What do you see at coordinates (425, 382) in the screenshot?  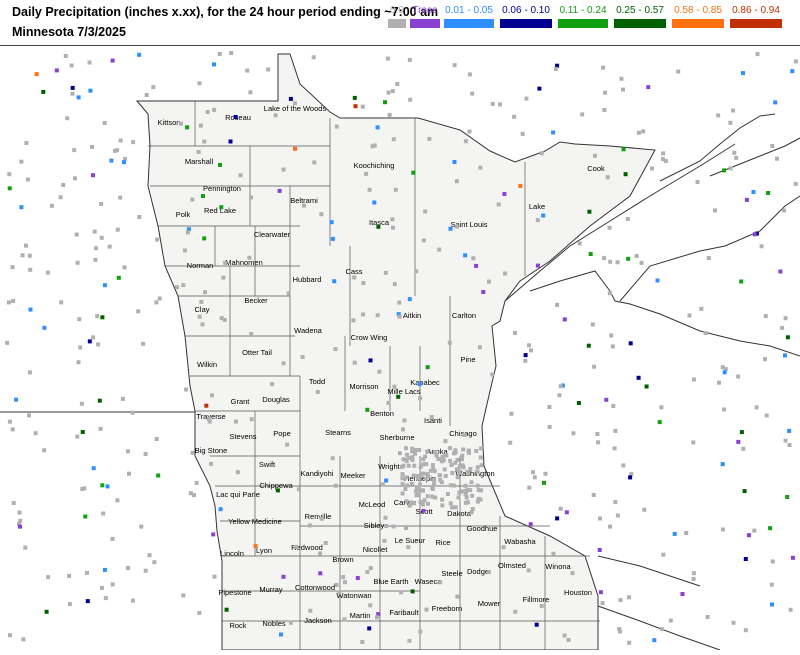 I see `county-label: Kanabec` at bounding box center [425, 382].